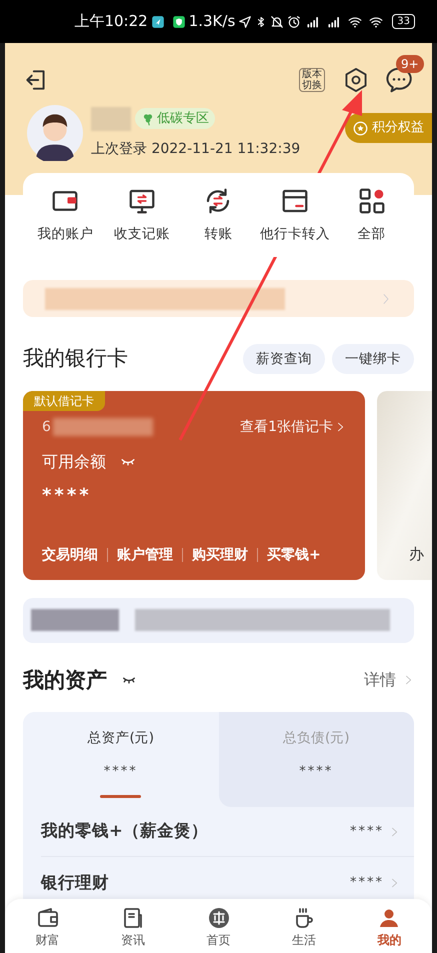  Describe the element at coordinates (389, 926) in the screenshot. I see `tab-bar-item: 我的` at that location.